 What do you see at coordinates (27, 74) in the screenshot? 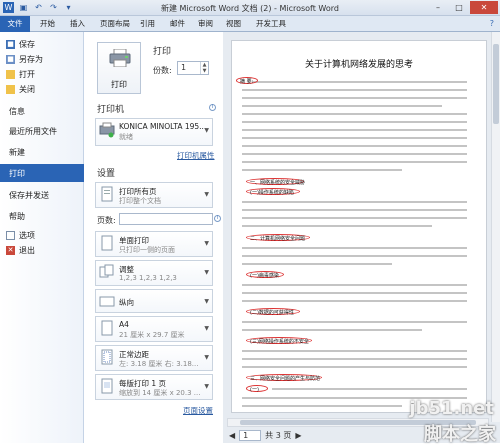
I see `nav-label: 打开` at bounding box center [27, 74].